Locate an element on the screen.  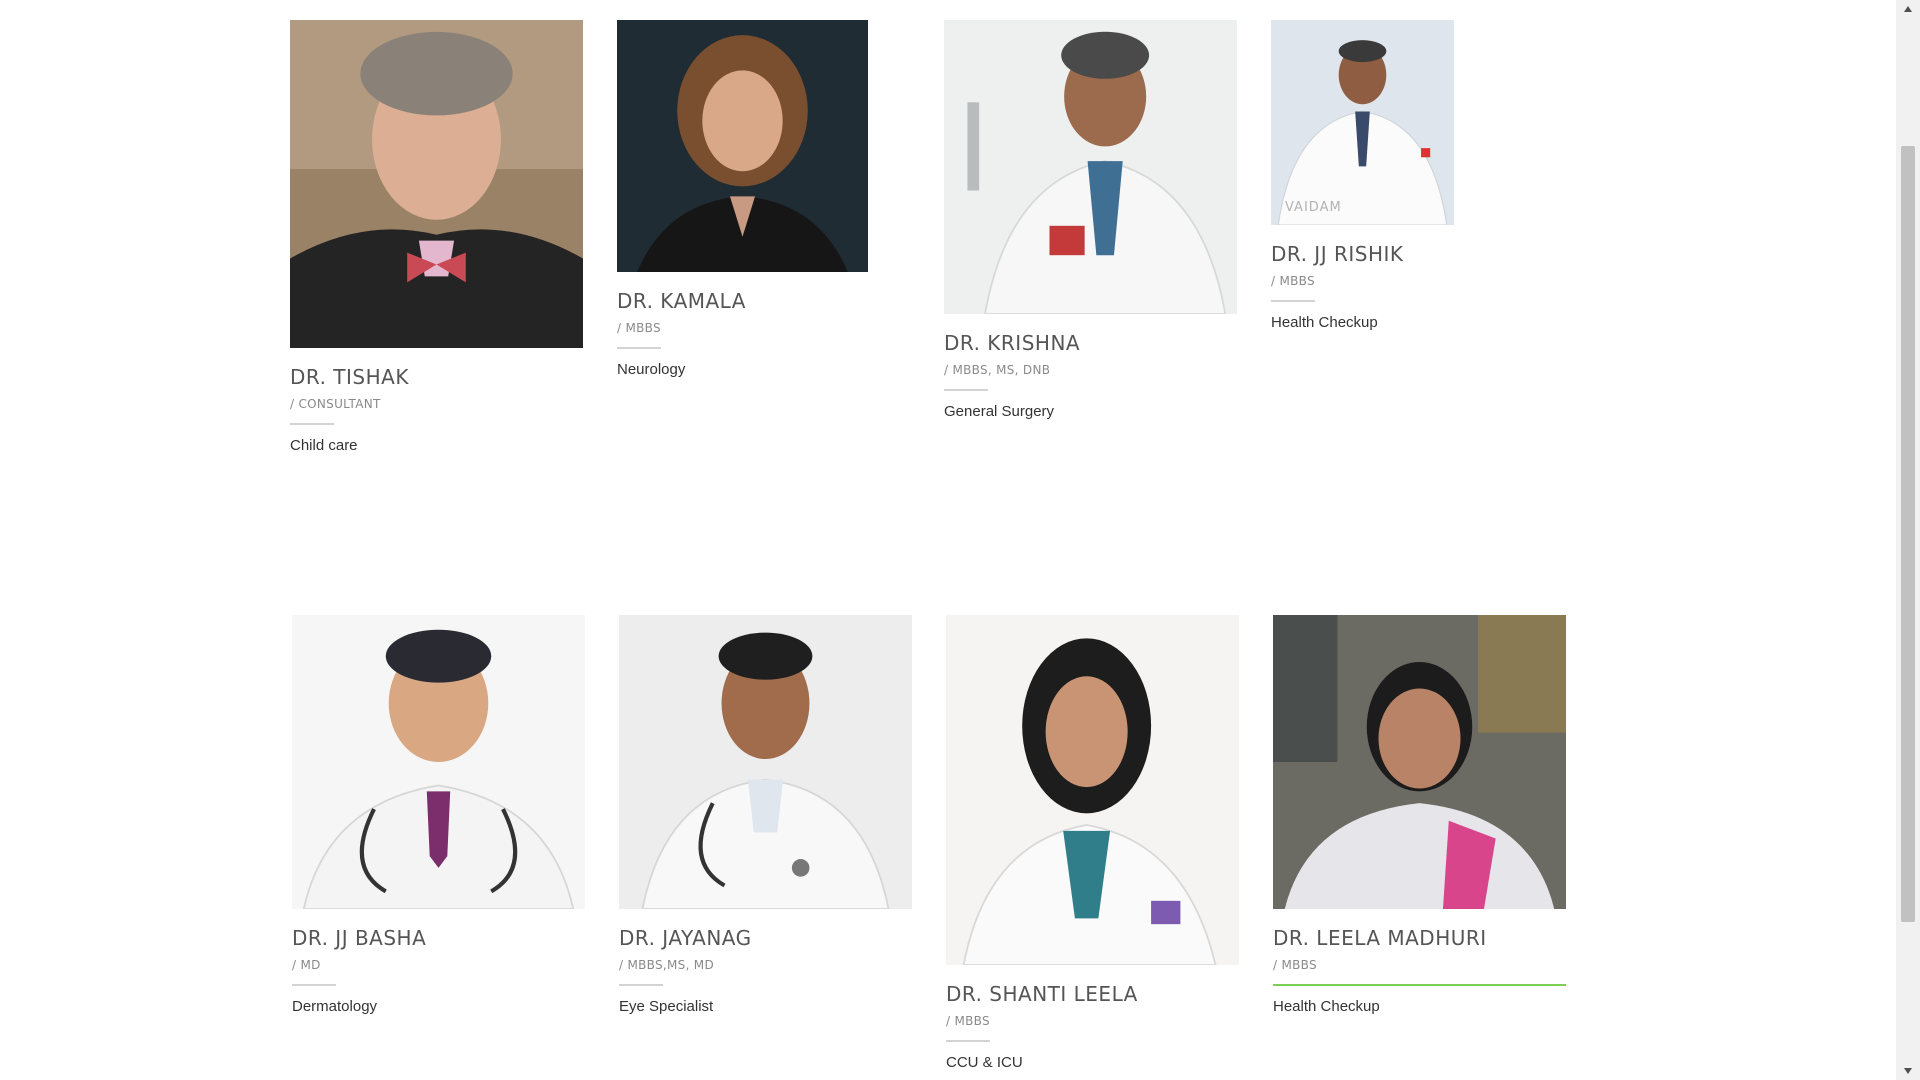
doctor-qualification: / CONSULTANT is located at coordinates (335, 404).